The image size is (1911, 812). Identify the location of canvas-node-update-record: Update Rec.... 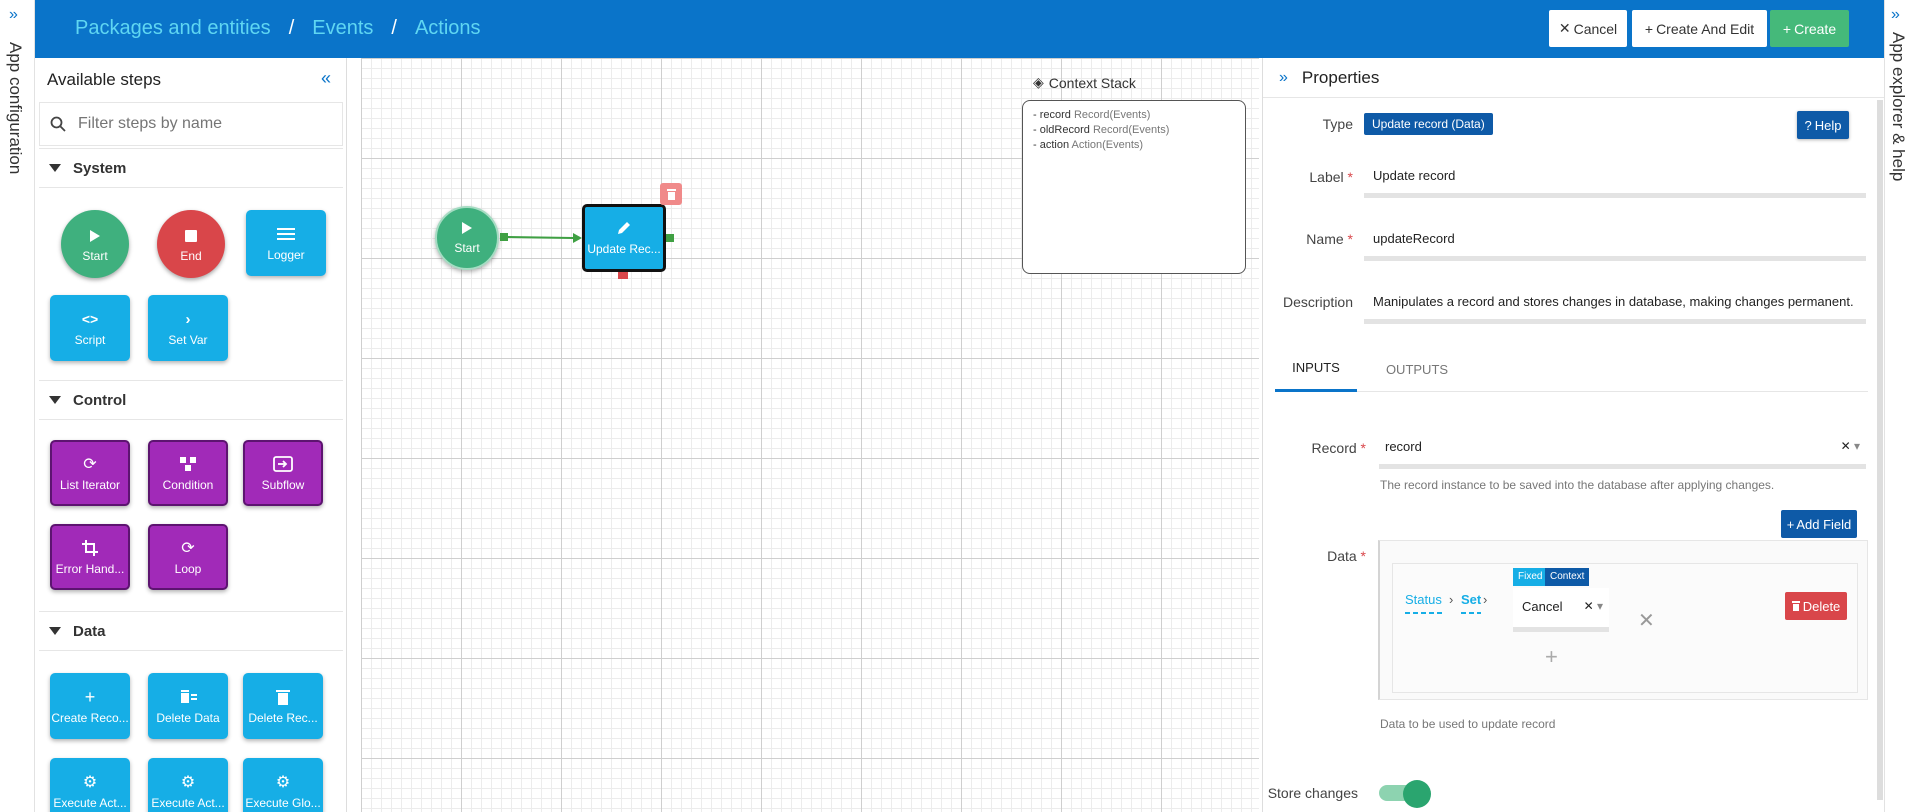
(624, 238).